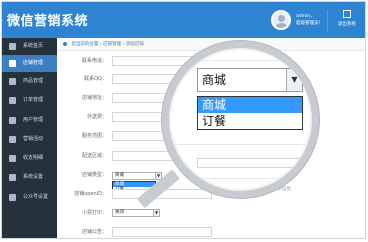  What do you see at coordinates (94, 175) in the screenshot?
I see `store-type-label: 店铺类型：` at bounding box center [94, 175].